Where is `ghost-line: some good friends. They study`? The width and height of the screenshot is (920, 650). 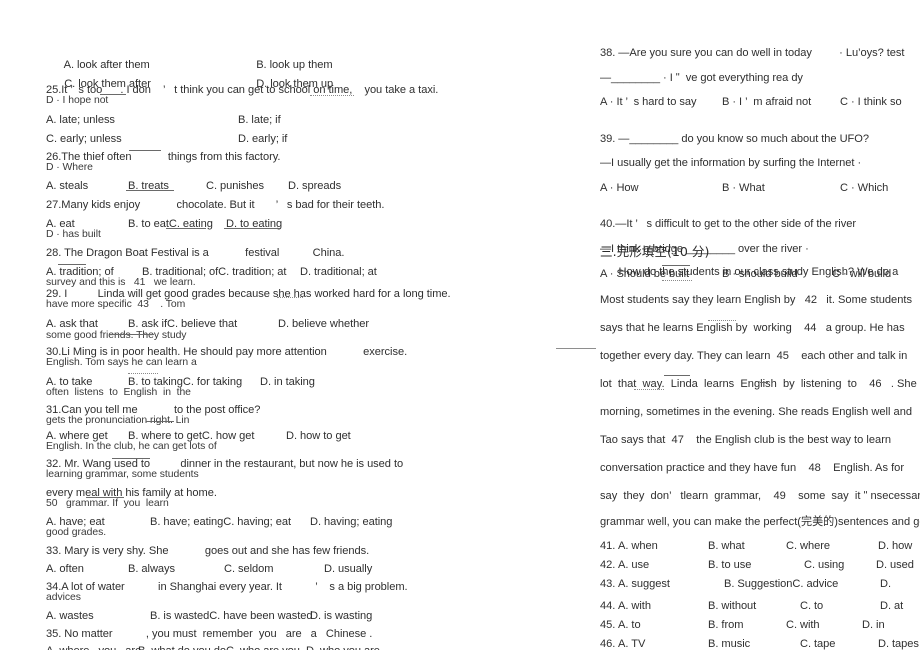 ghost-line: some good friends. They study is located at coordinates (116, 335).